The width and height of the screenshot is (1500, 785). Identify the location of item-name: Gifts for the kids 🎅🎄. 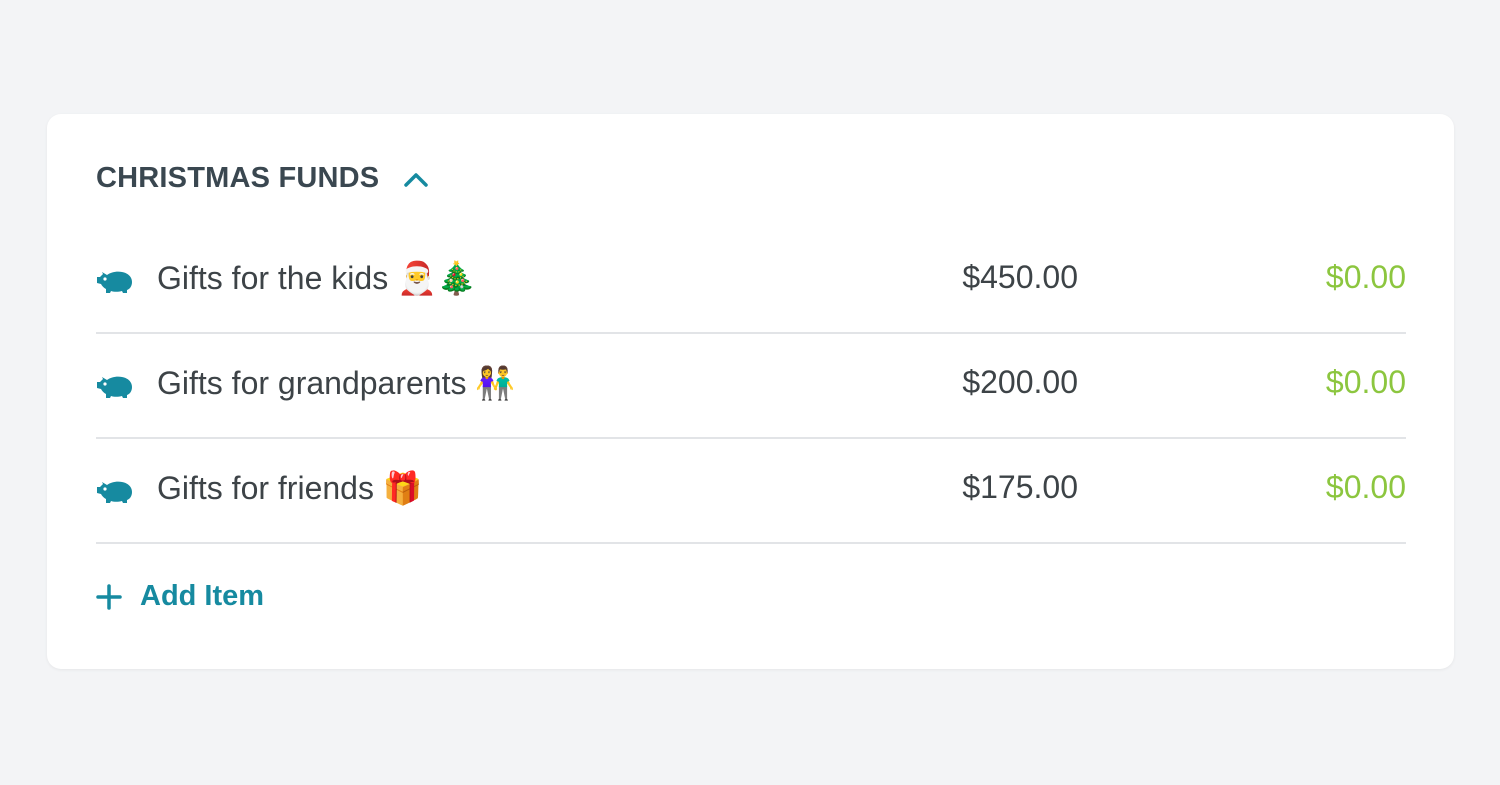
(317, 278).